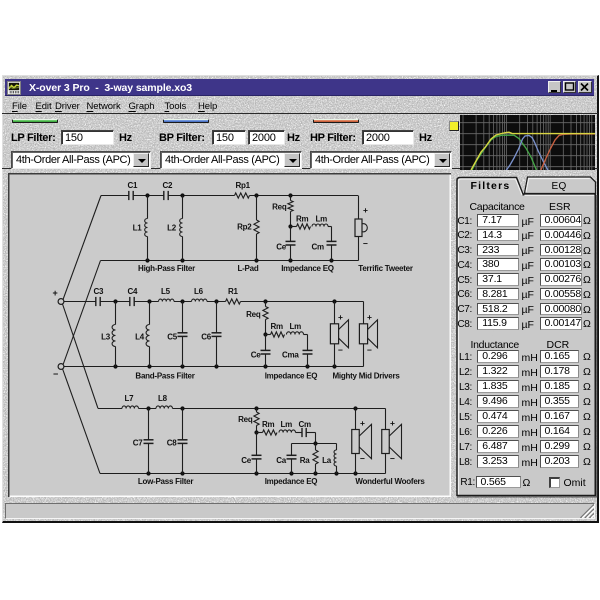 This screenshot has width=600, height=600. Describe the element at coordinates (305, 460) in the screenshot. I see `svg-text: Ra` at that location.